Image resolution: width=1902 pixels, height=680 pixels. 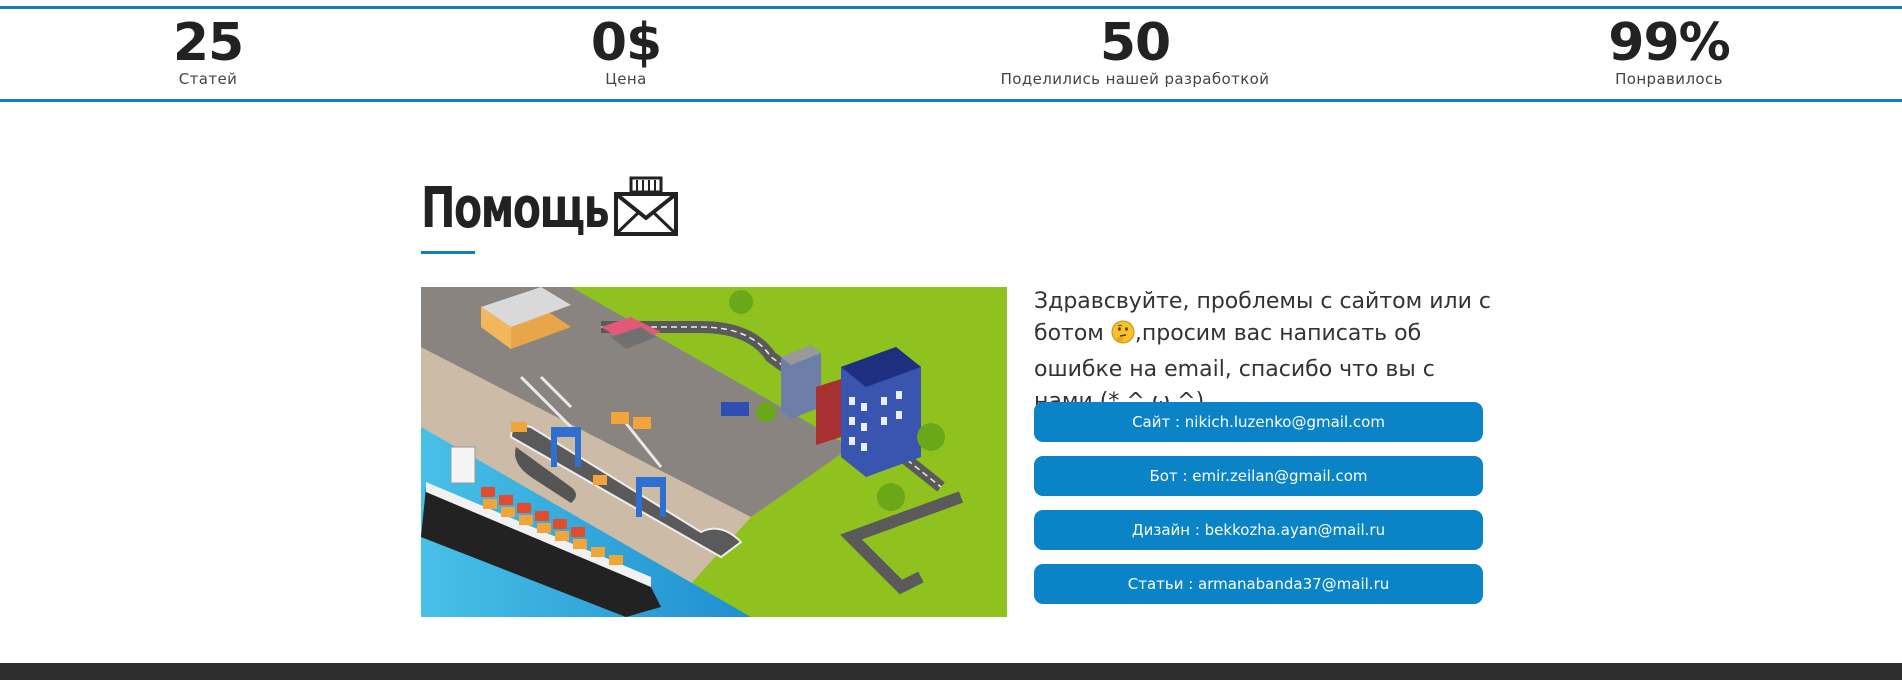 What do you see at coordinates (1669, 79) in the screenshot?
I see `stat-label: Понравилось` at bounding box center [1669, 79].